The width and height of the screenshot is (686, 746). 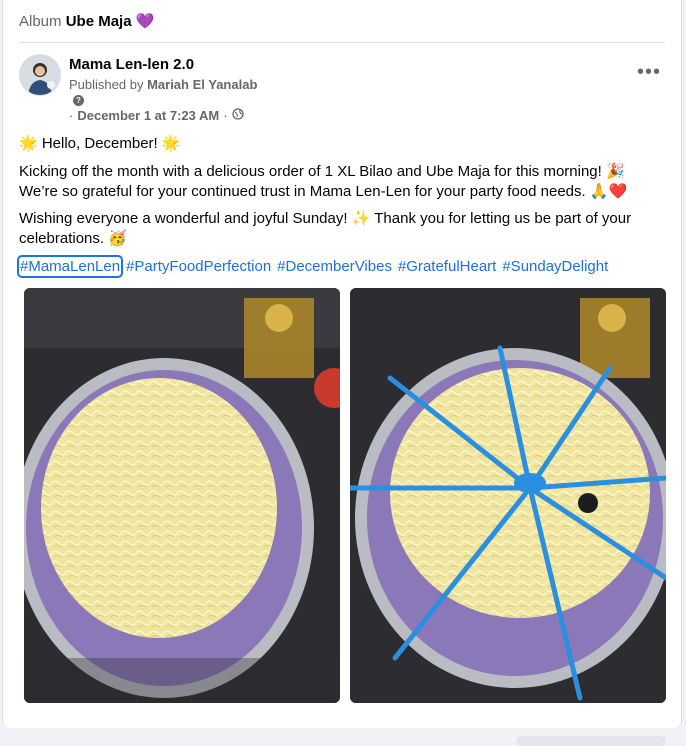 I want to click on hashtag-link: #GratefulHeart, so click(x=447, y=266).